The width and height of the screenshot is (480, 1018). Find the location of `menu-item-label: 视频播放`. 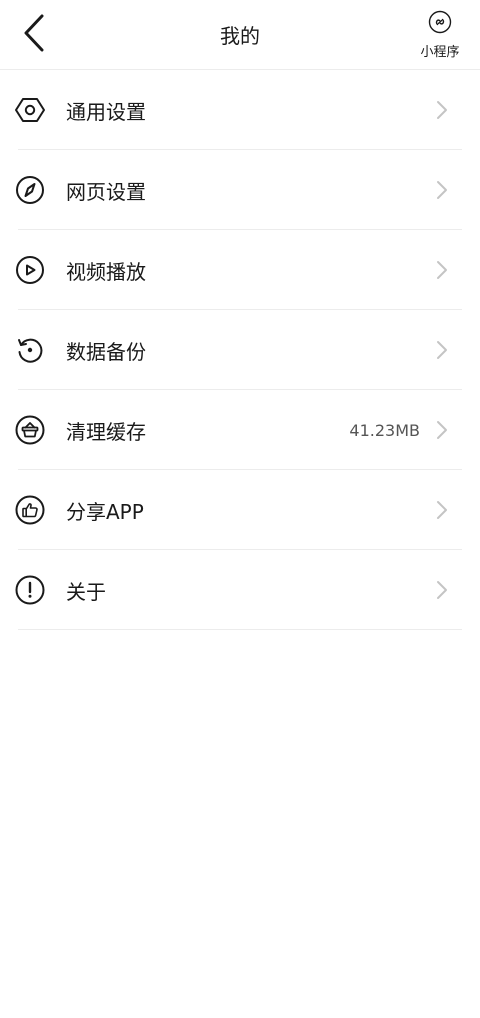

menu-item-label: 视频播放 is located at coordinates (106, 271).